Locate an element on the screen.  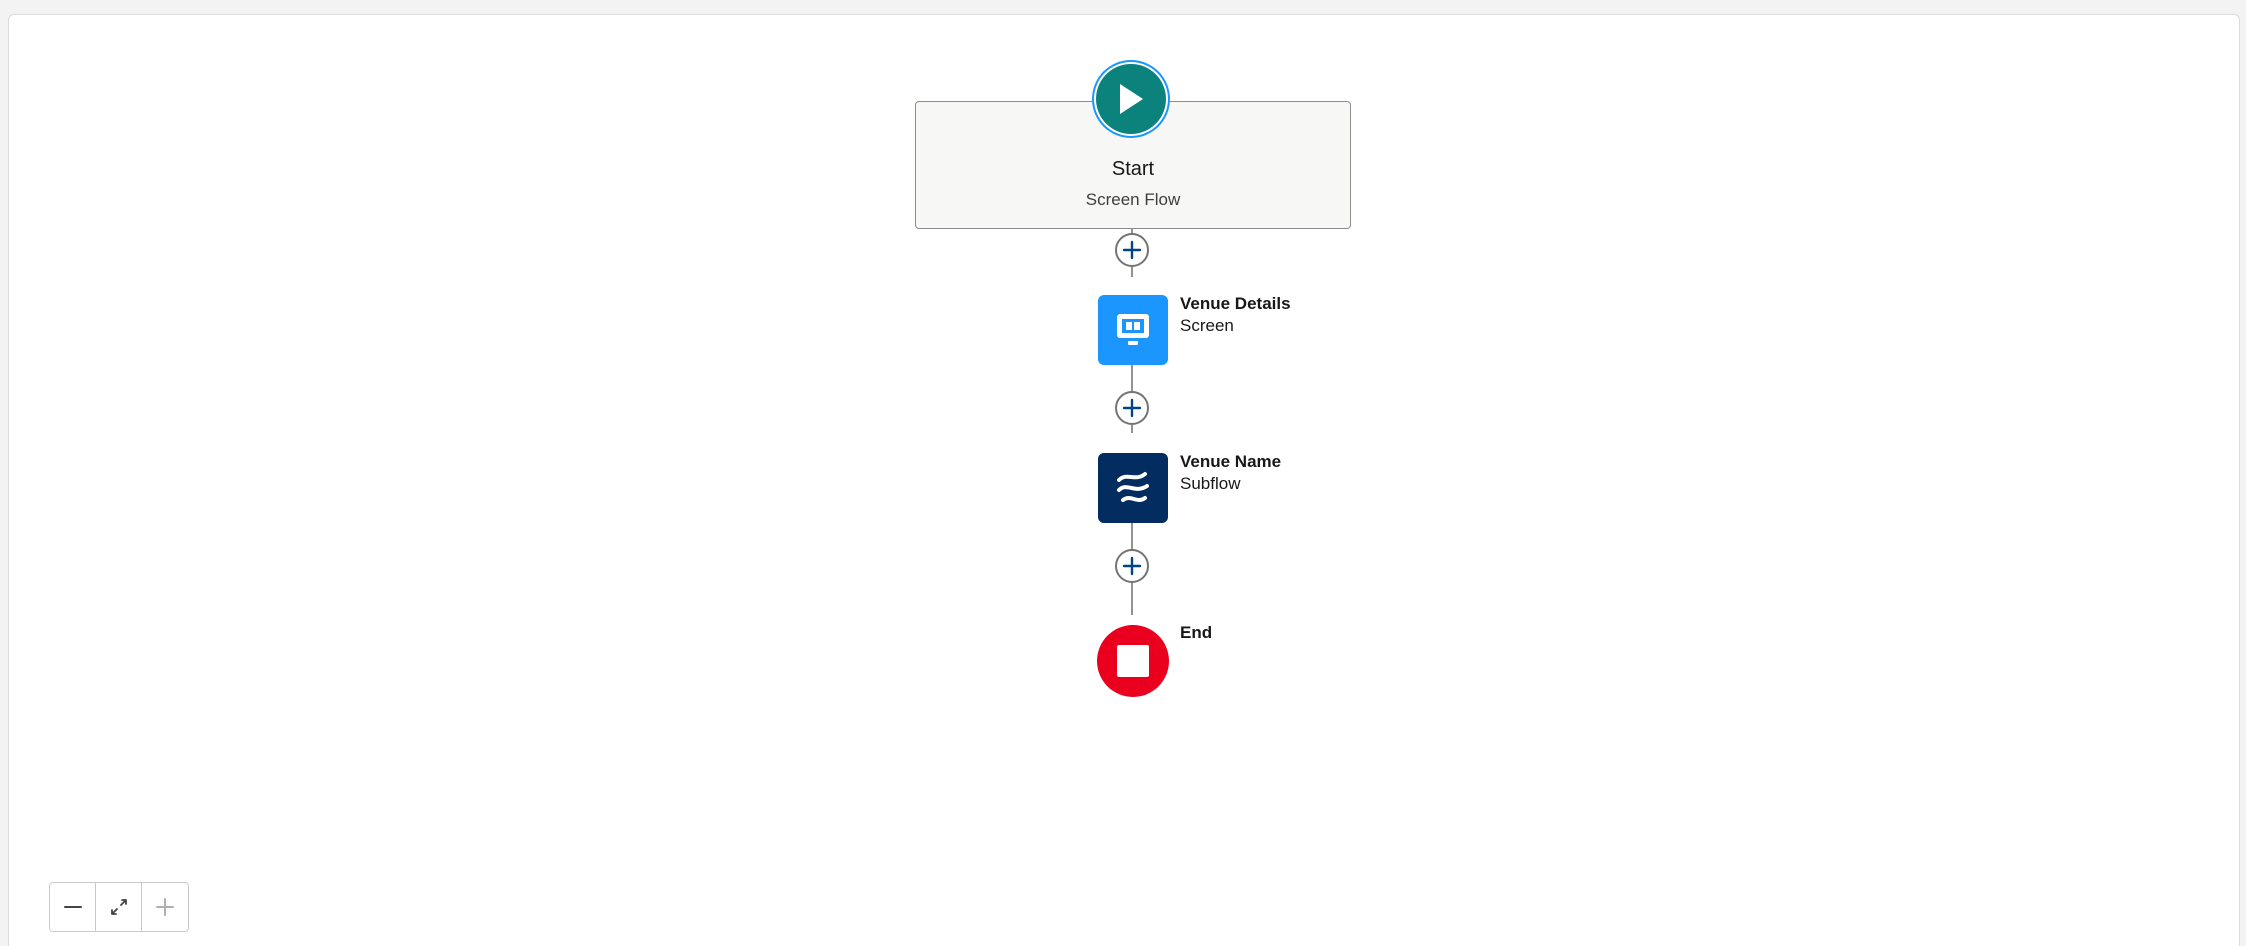
element-title: Venue Name is located at coordinates (1231, 461).